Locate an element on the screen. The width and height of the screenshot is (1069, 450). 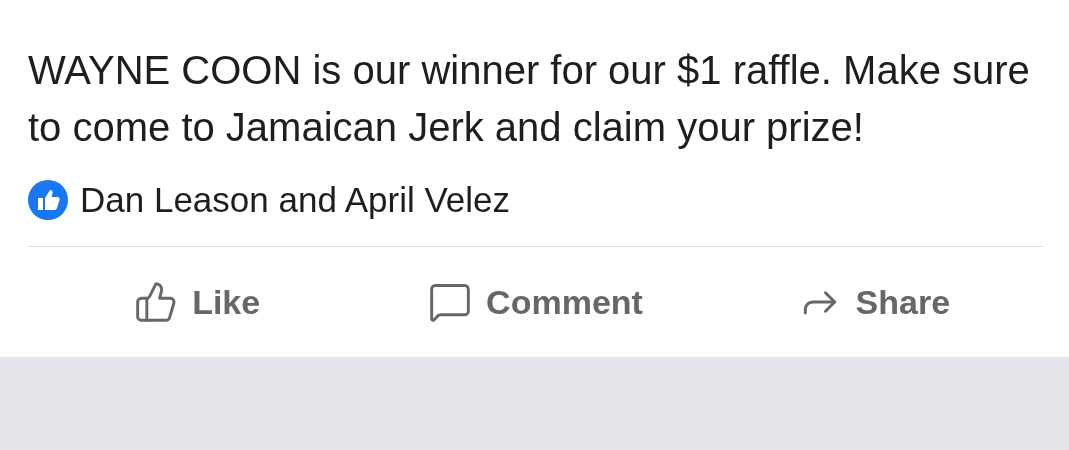
share-button: Share is located at coordinates (874, 302).